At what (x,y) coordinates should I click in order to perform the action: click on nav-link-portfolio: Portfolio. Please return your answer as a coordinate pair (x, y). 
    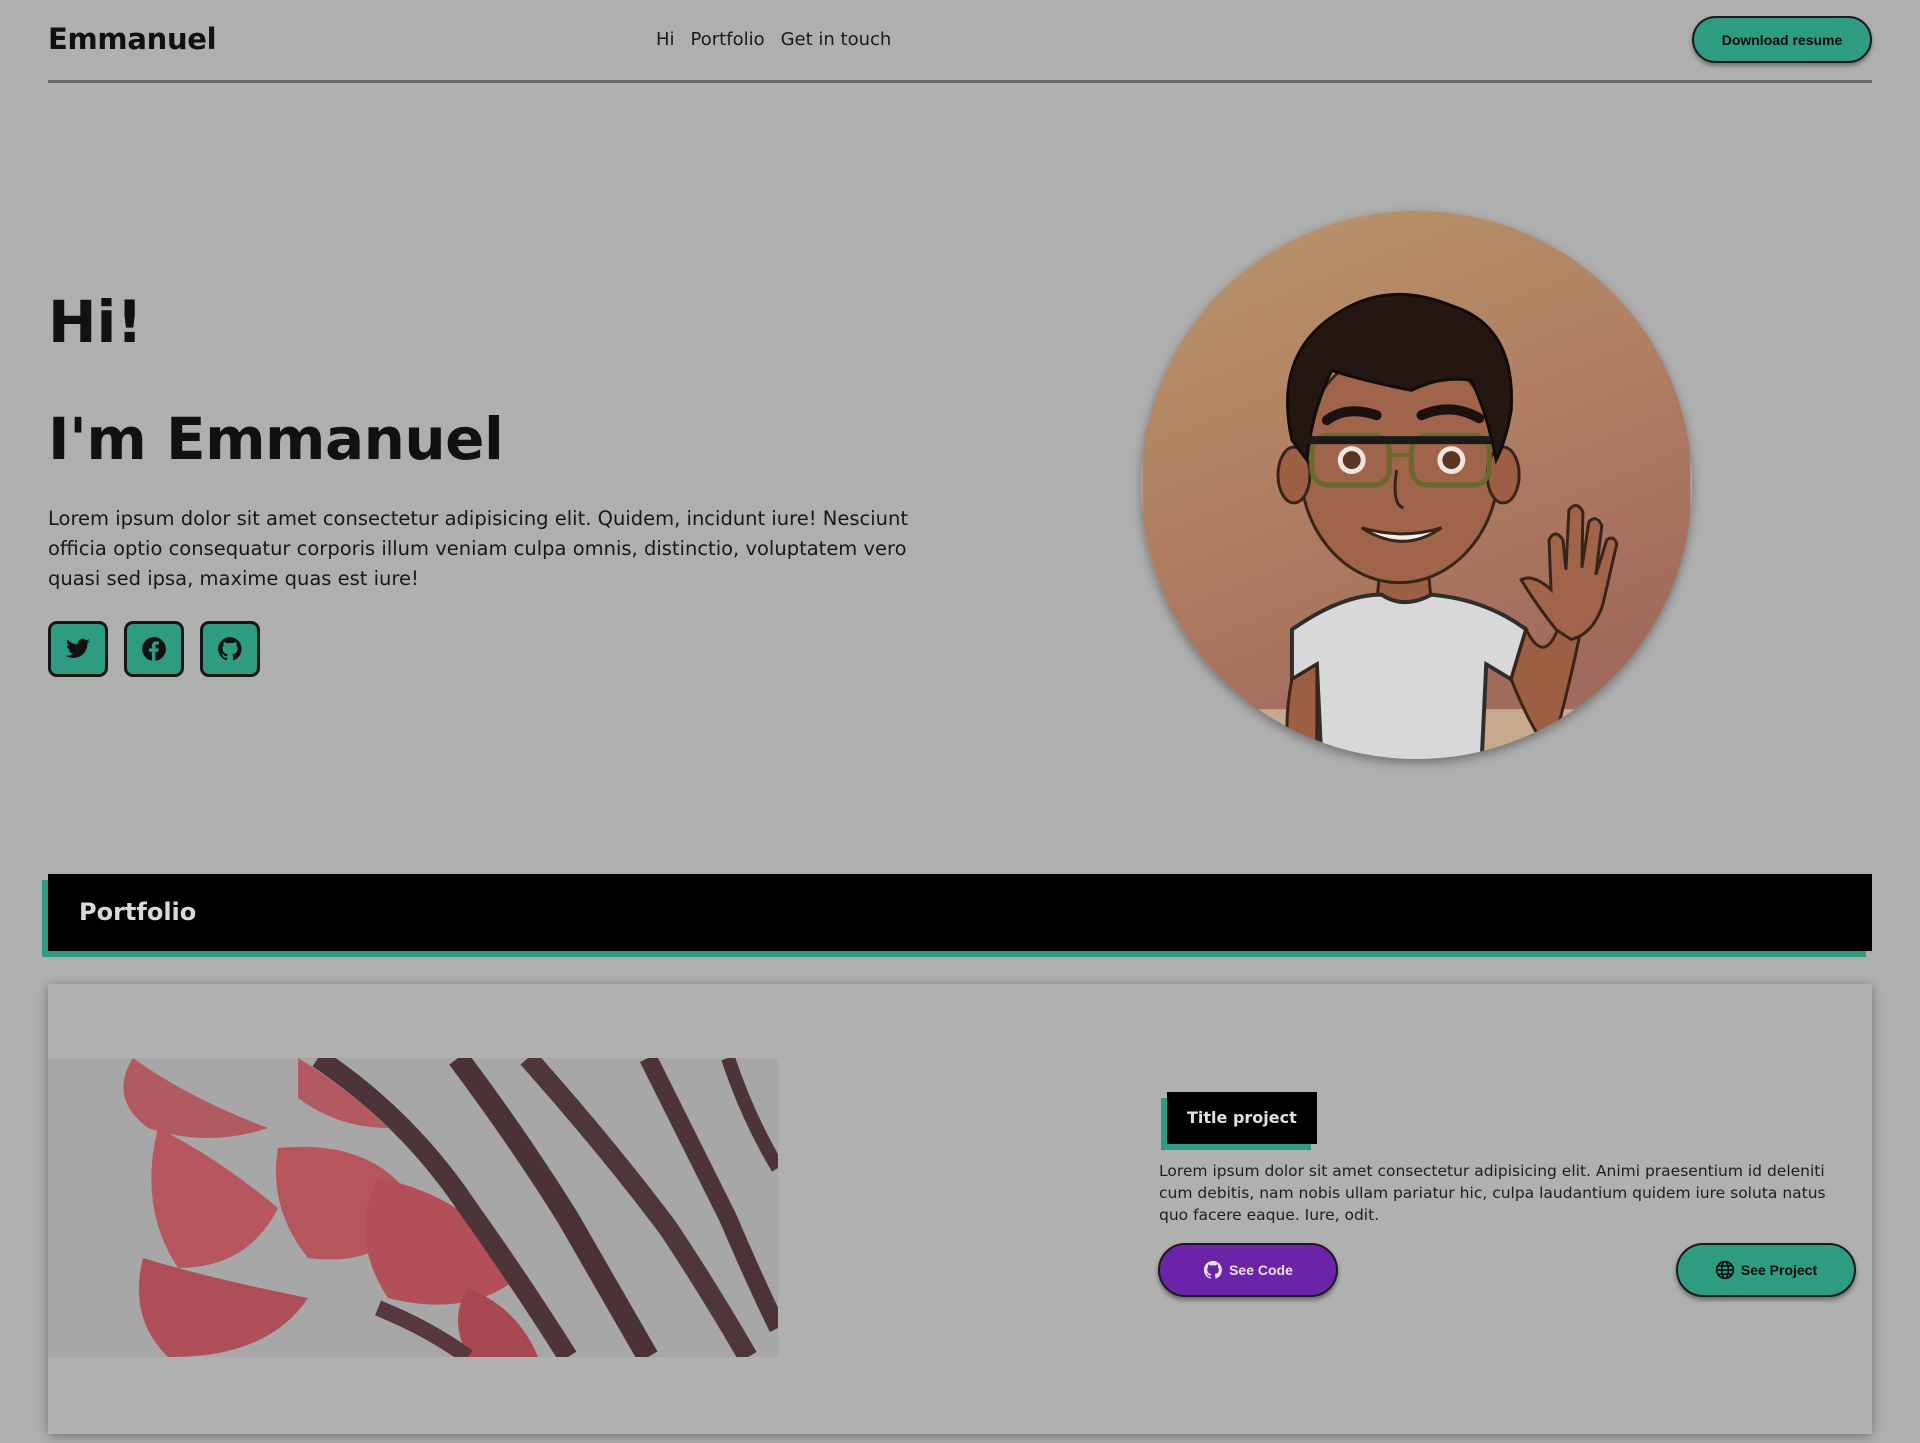
    Looking at the image, I should click on (728, 39).